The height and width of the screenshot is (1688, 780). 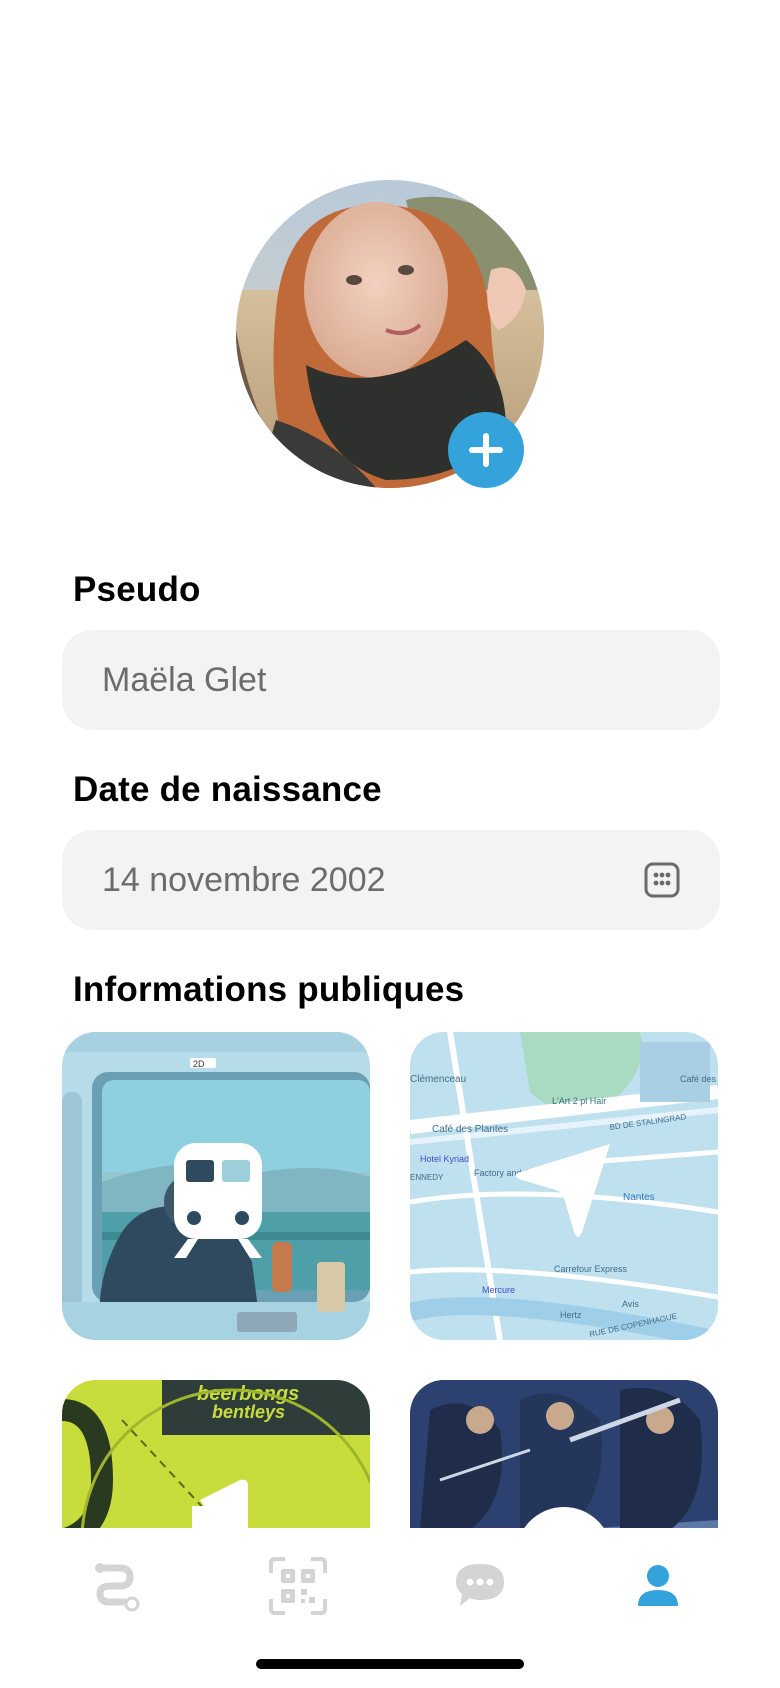 I want to click on person-icon, so click(x=658, y=1585).